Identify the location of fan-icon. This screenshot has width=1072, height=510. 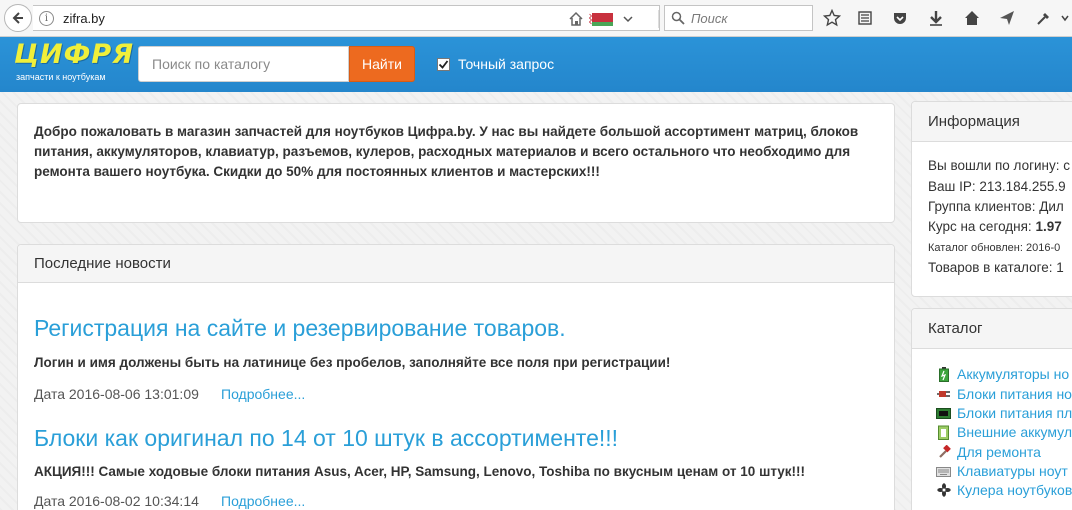
(943, 490).